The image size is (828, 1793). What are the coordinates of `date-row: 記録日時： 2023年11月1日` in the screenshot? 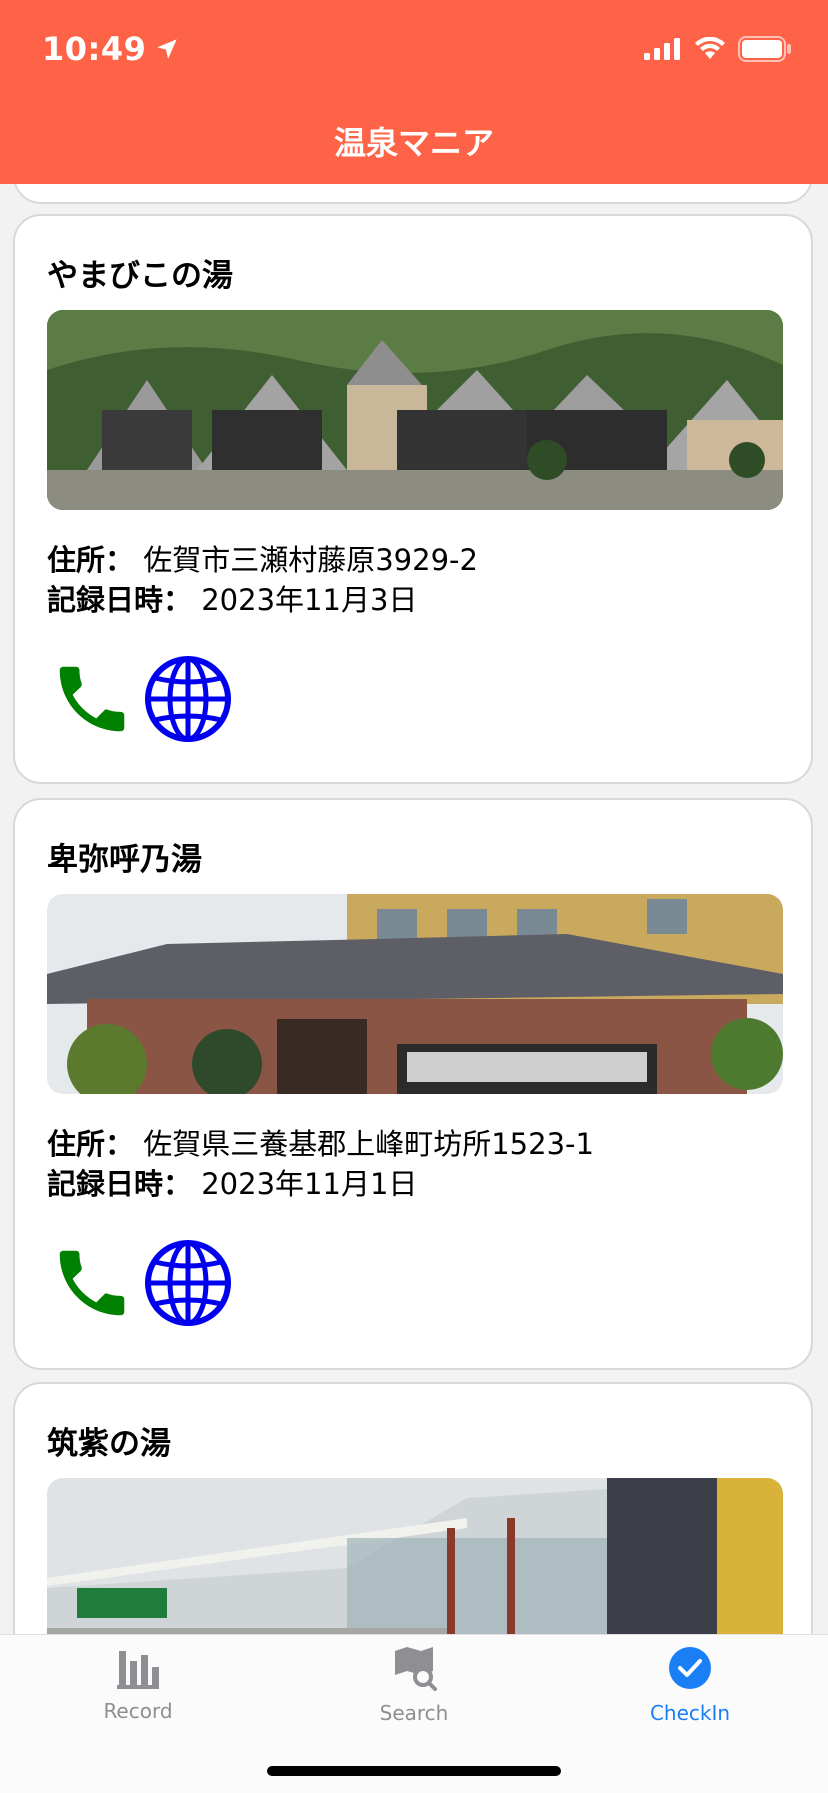 It's located at (320, 1184).